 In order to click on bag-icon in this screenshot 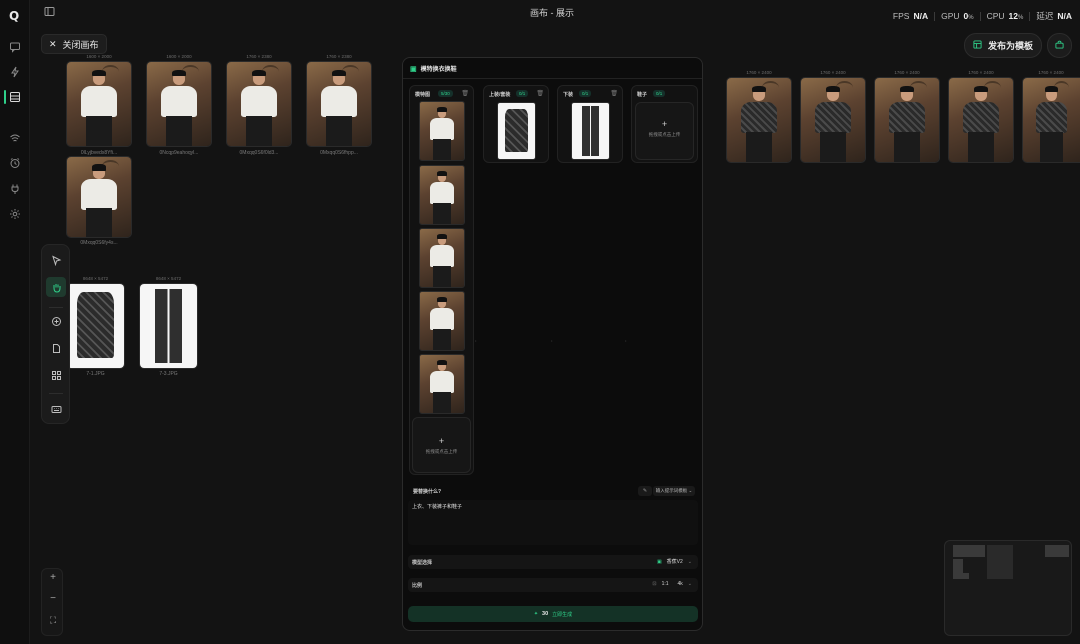, I will do `click(1059, 45)`.